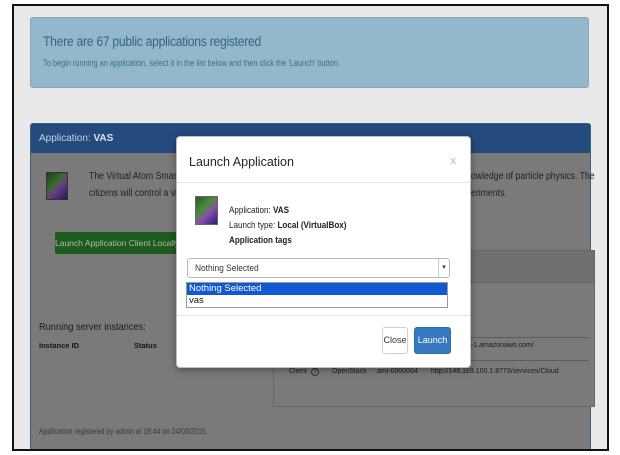 The width and height of the screenshot is (620, 455). I want to click on application-header-label: Application:, so click(66, 138).